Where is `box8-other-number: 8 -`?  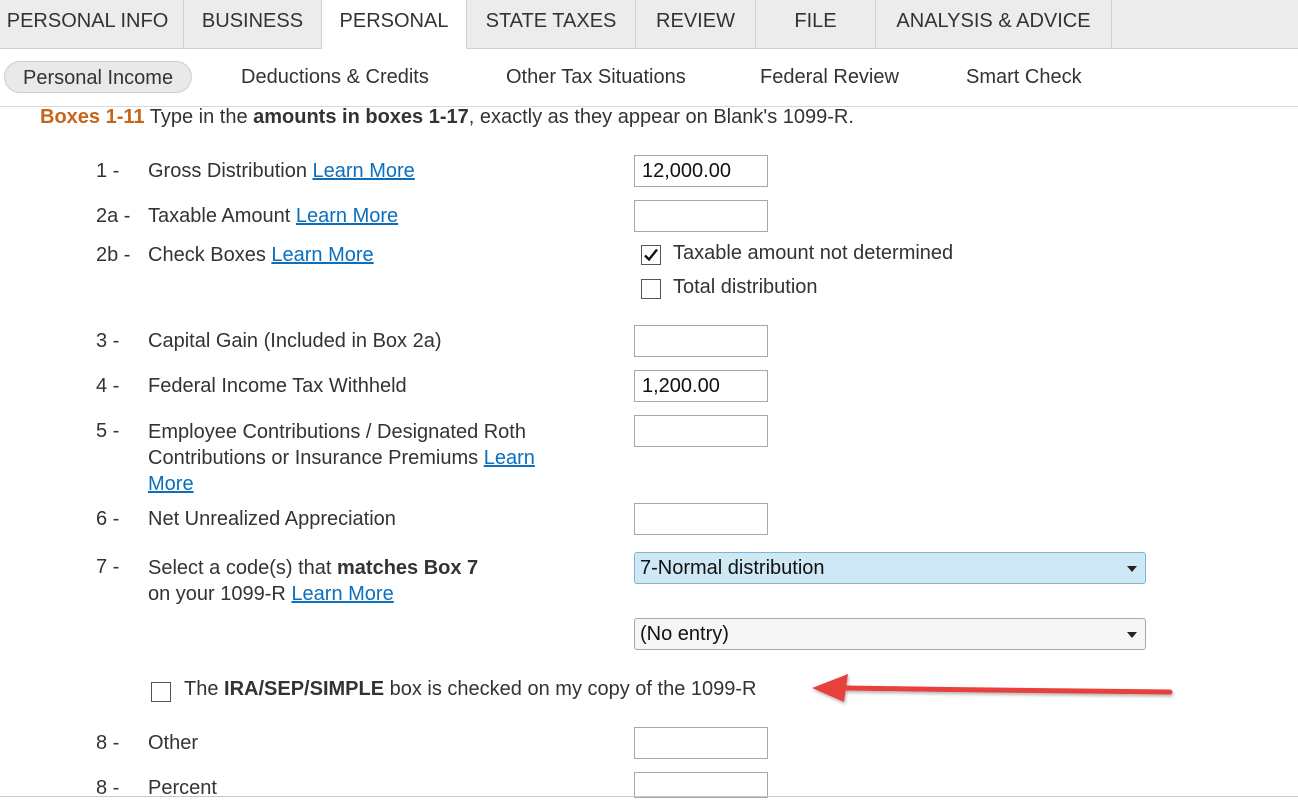 box8-other-number: 8 - is located at coordinates (108, 743).